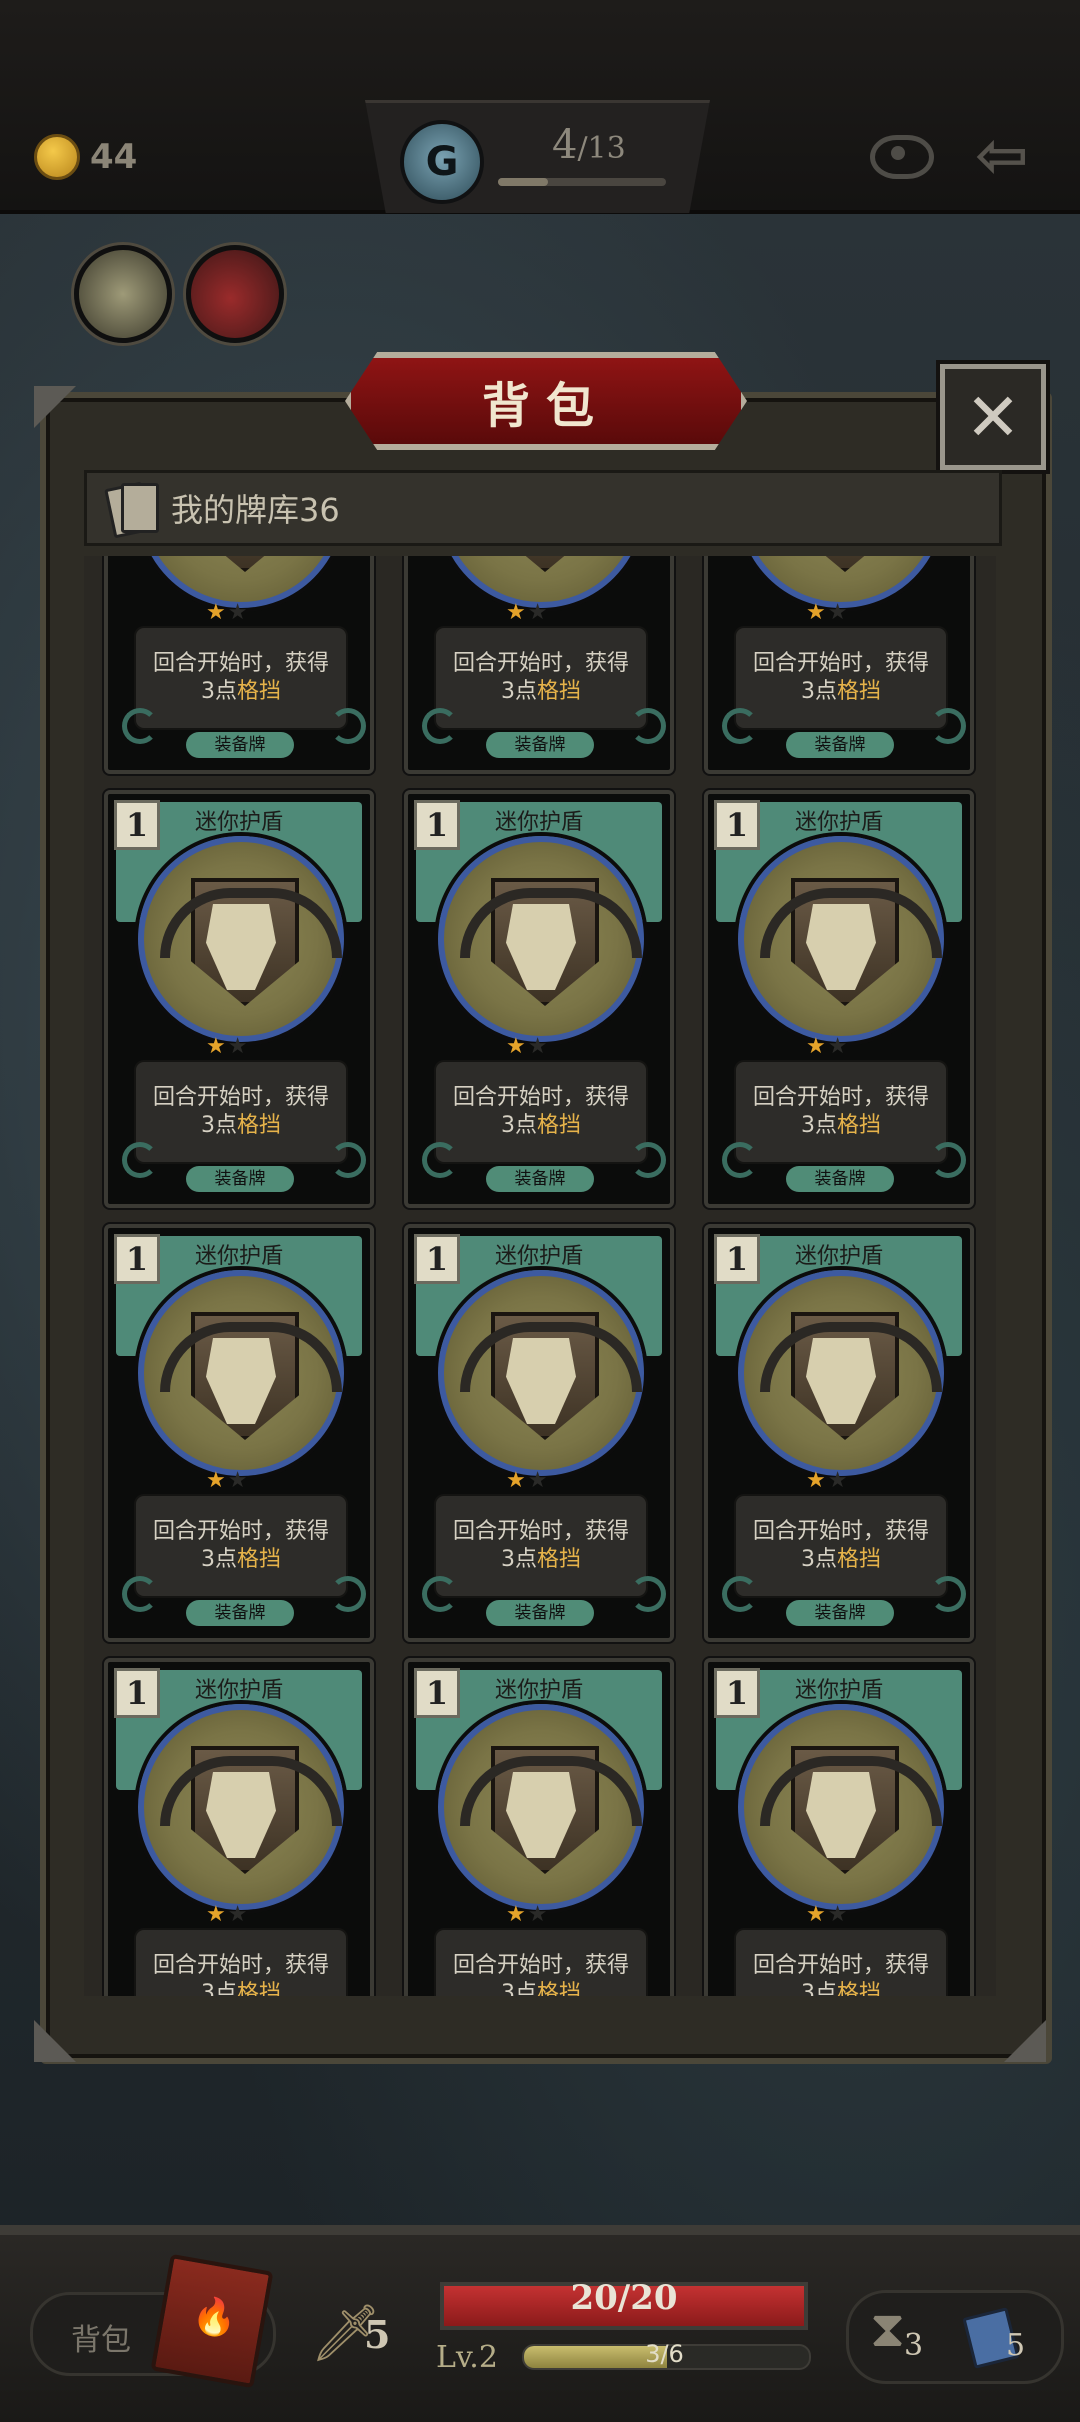  Describe the element at coordinates (1002, 156) in the screenshot. I see `back-arrow-icon: ⇦` at that location.